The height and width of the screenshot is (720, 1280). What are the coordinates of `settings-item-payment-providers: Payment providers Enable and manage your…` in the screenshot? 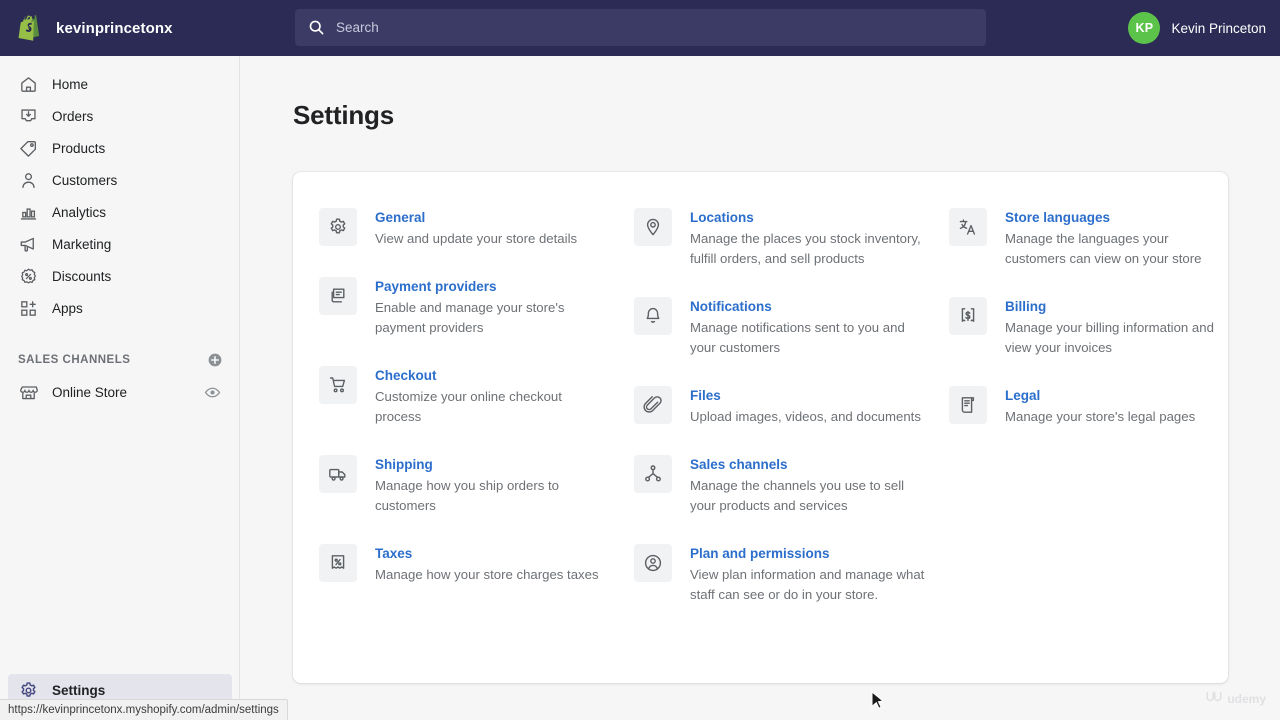 It's located at (467, 307).